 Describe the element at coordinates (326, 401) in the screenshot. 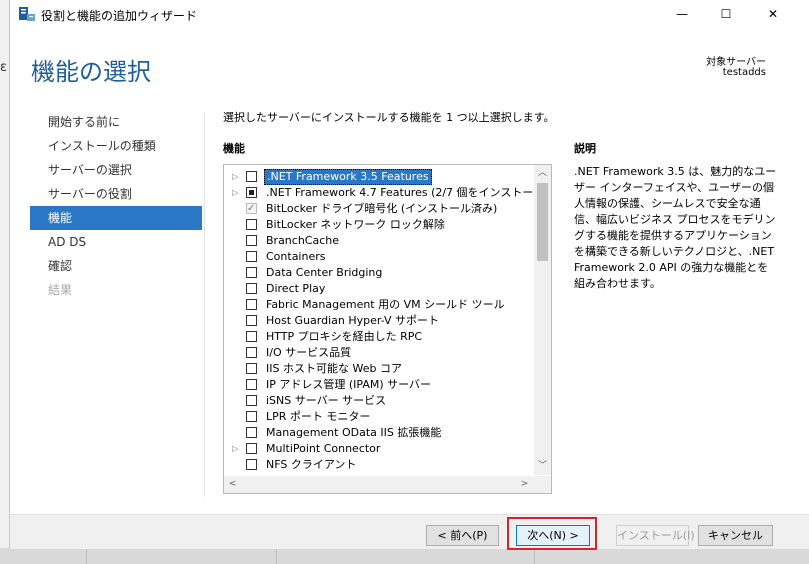

I see `feature-label: iSNS サーバー サービス` at that location.